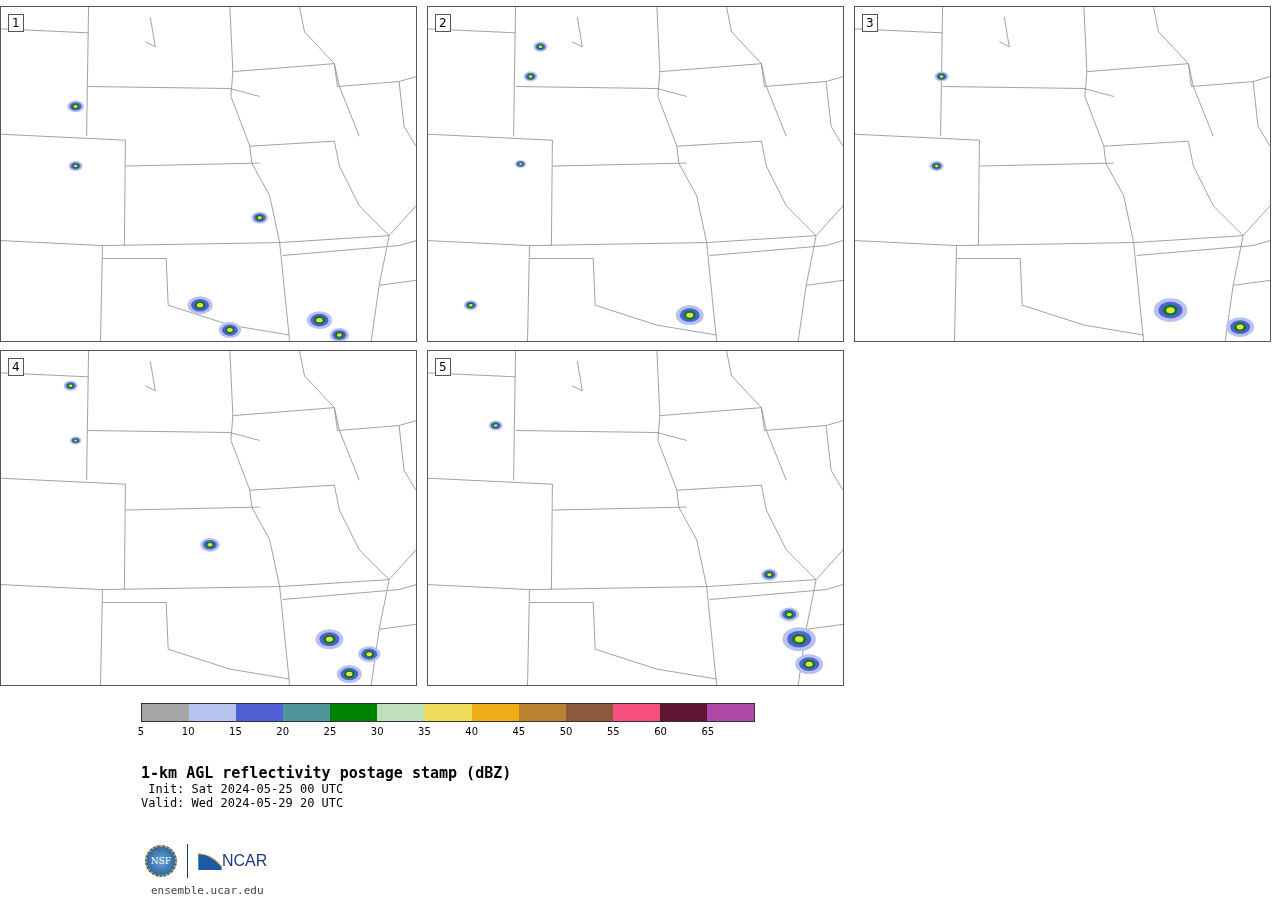  I want to click on tick-label: 45, so click(519, 731).